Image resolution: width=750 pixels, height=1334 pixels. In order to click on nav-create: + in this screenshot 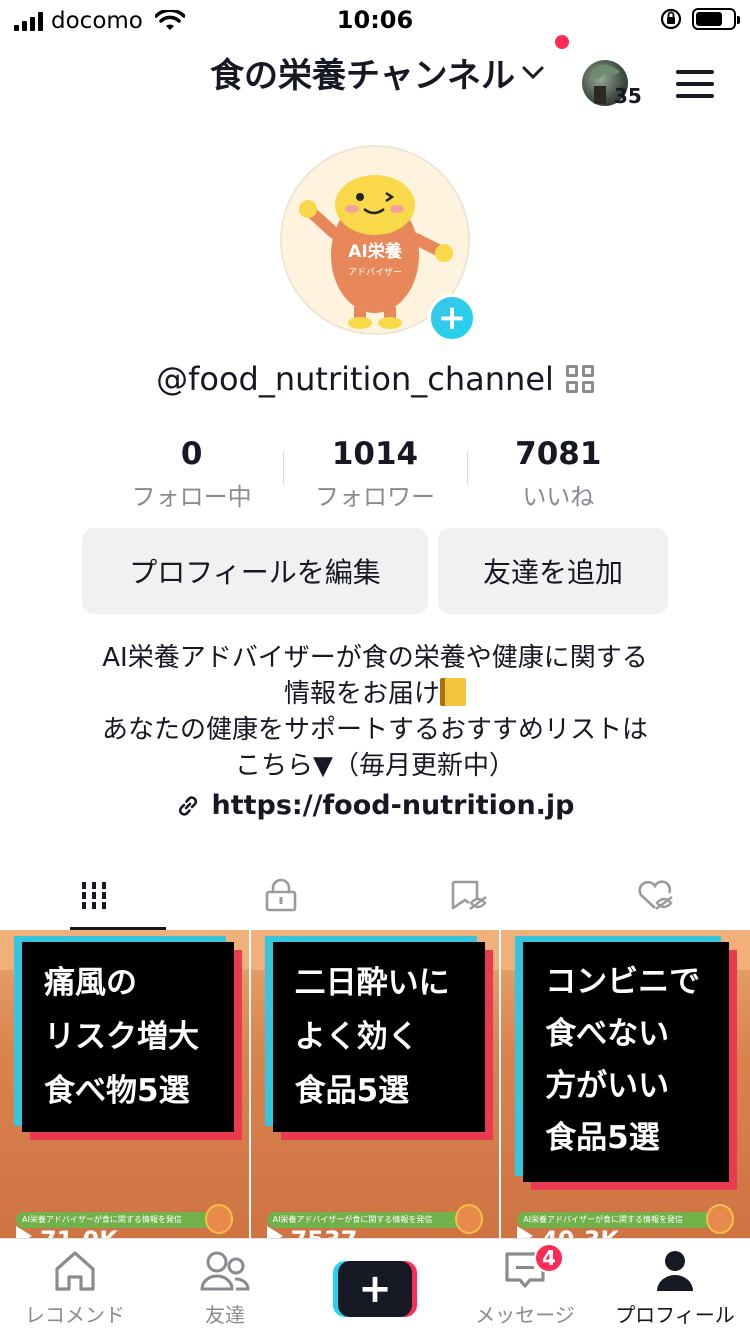, I will do `click(375, 1286)`.